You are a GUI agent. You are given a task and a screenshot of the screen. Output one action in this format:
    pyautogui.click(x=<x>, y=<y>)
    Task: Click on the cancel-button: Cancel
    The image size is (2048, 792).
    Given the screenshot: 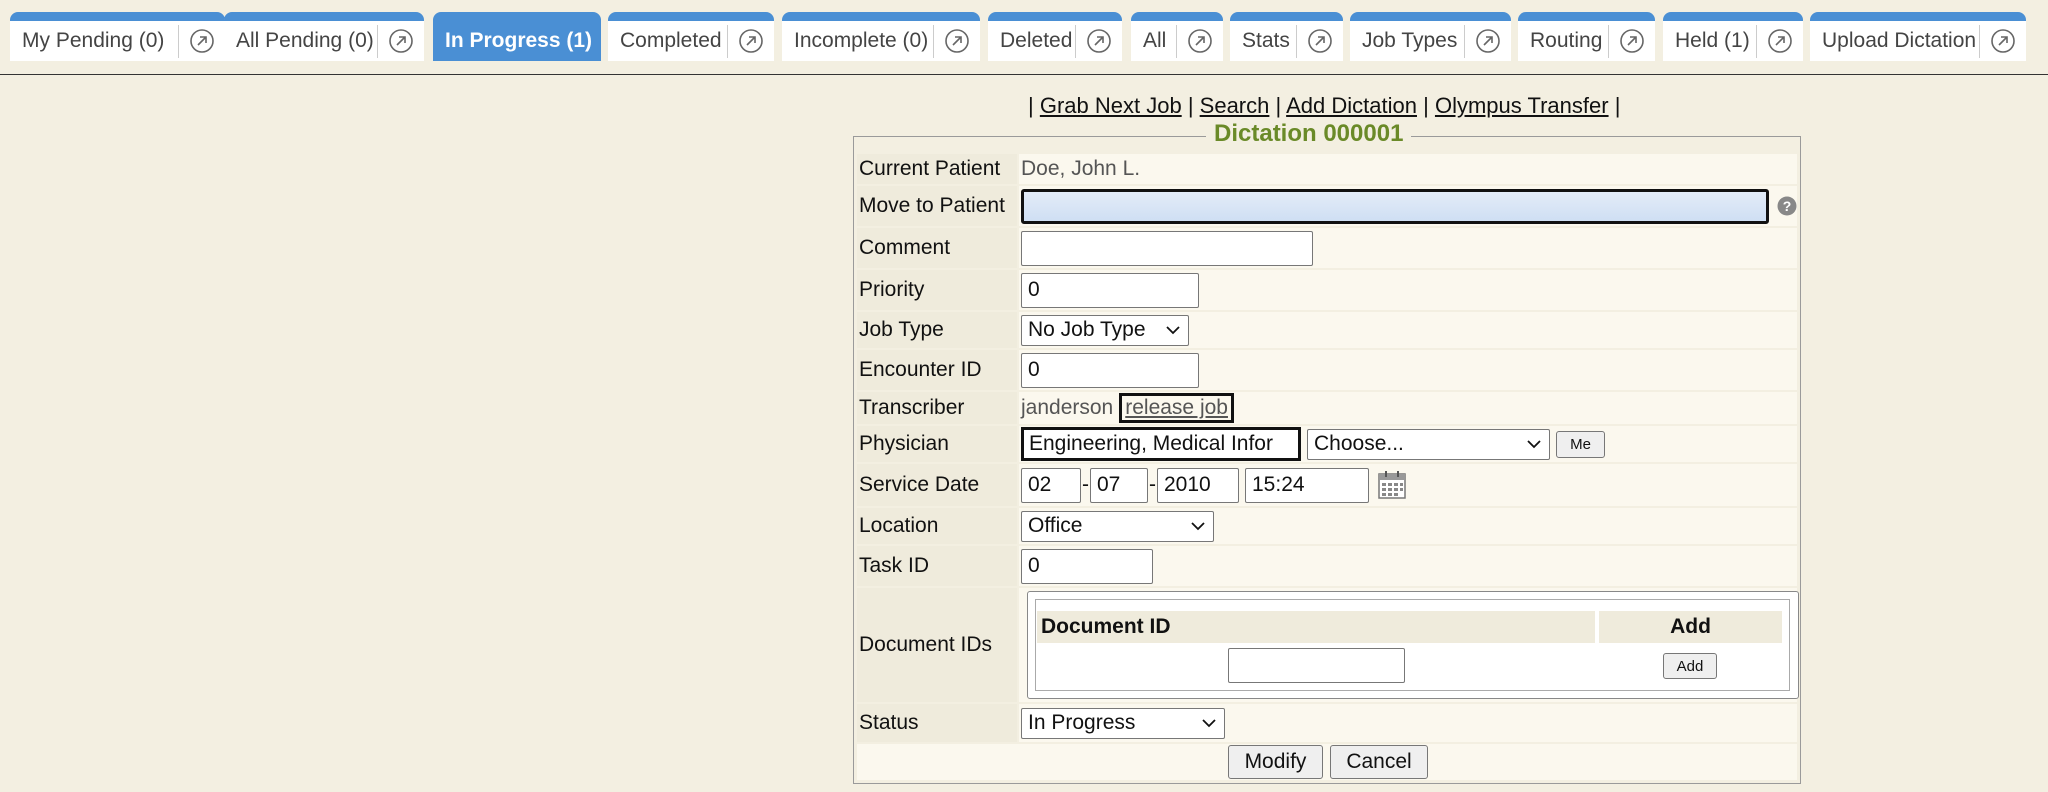 What is the action you would take?
    pyautogui.click(x=1379, y=762)
    